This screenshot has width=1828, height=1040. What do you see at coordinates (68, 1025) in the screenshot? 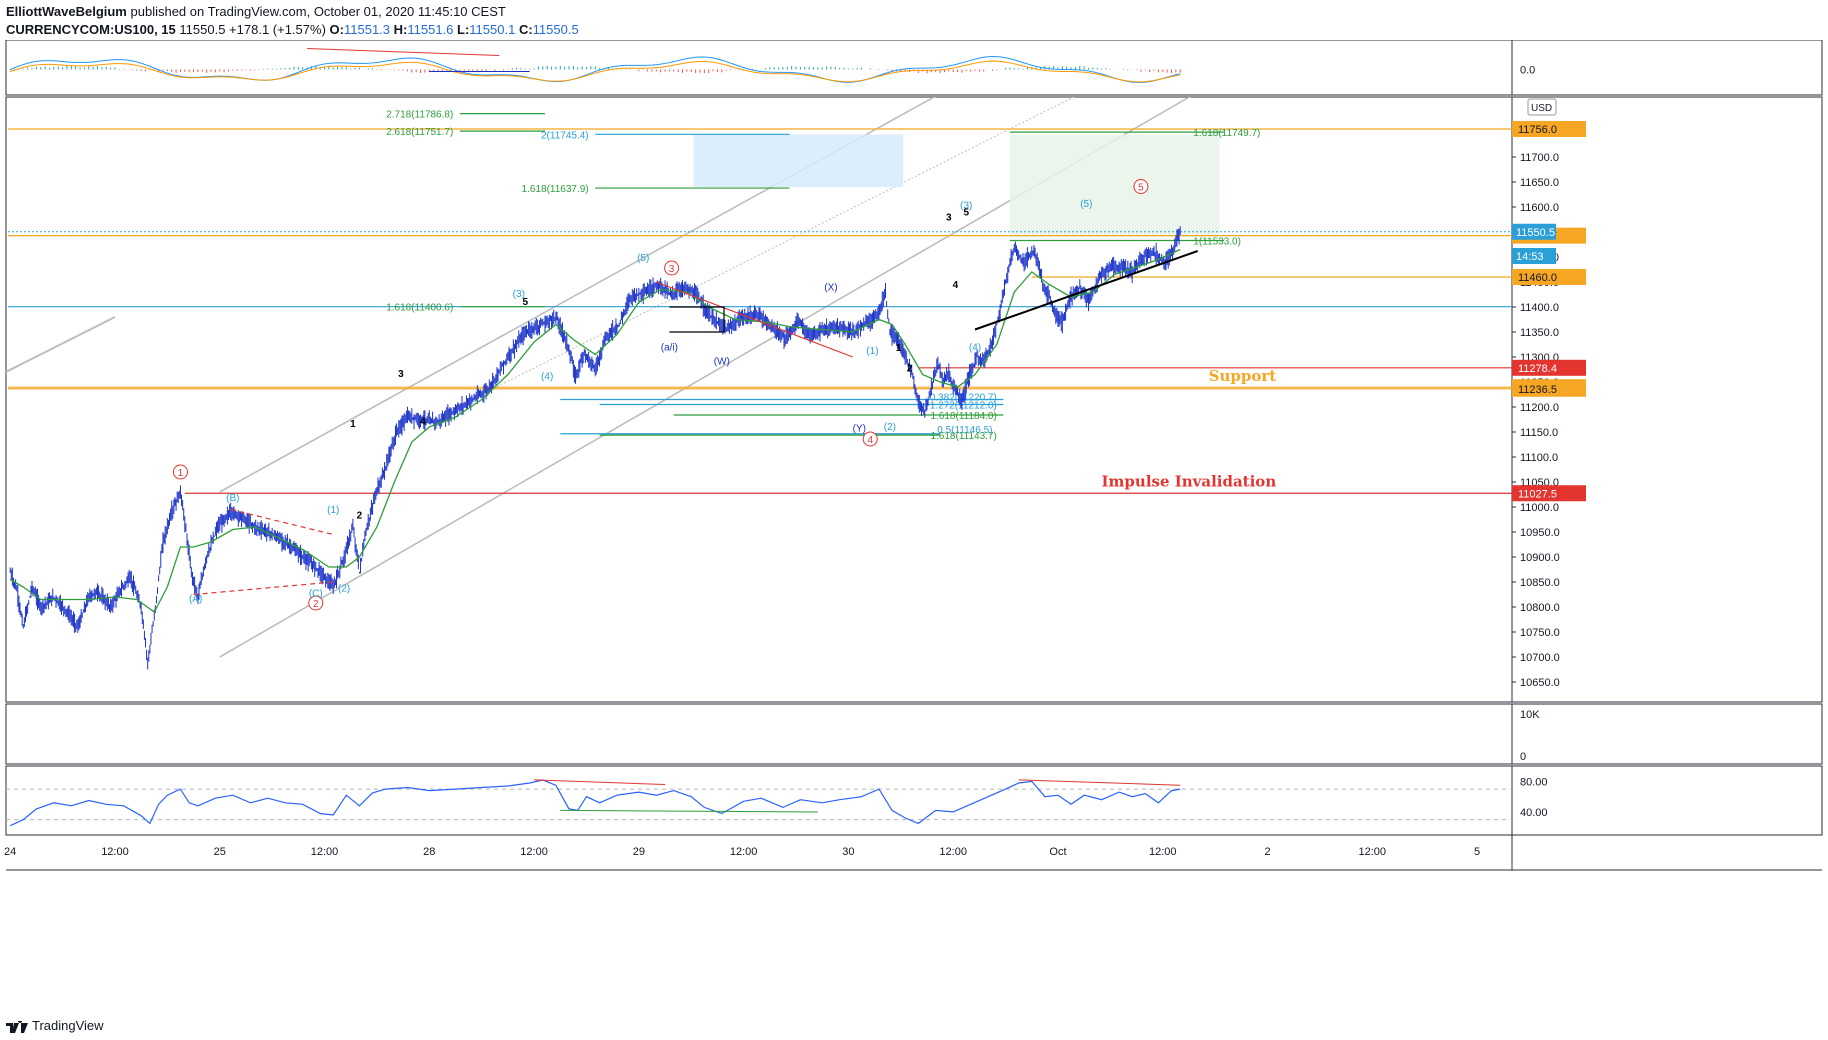
I see `brand-label: TradingView` at bounding box center [68, 1025].